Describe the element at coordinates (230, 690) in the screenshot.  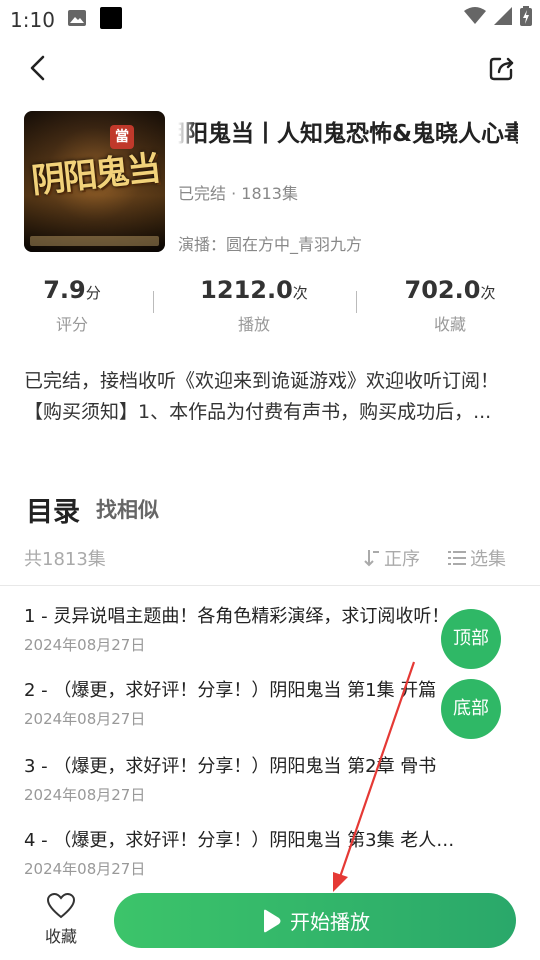
I see `episode-title: 2 - （爆更，求好评！分享！）阴阳鬼当 第1集 开篇` at that location.